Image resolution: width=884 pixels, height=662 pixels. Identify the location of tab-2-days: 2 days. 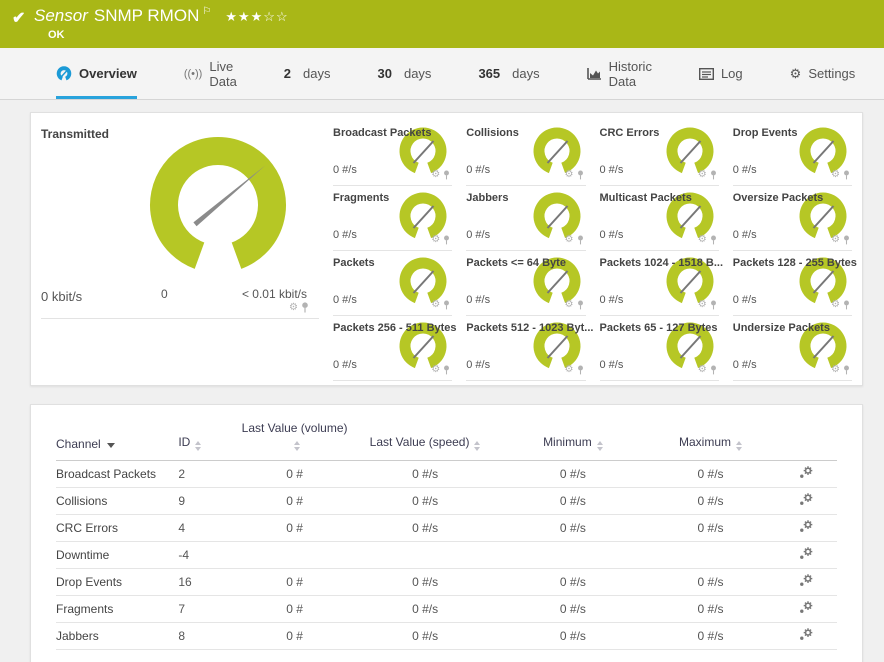
(307, 73).